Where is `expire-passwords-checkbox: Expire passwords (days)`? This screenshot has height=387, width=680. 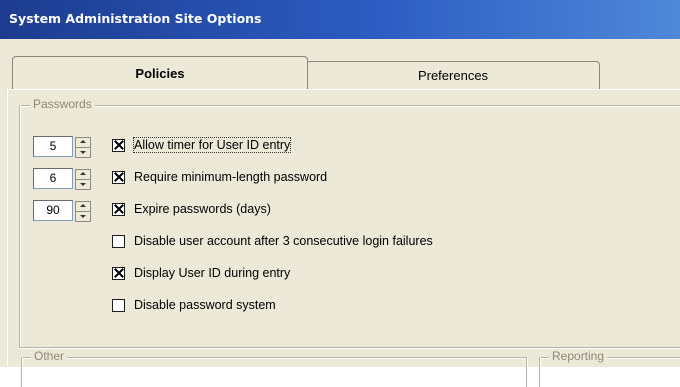
expire-passwords-checkbox: Expire passwords (days) is located at coordinates (191, 209).